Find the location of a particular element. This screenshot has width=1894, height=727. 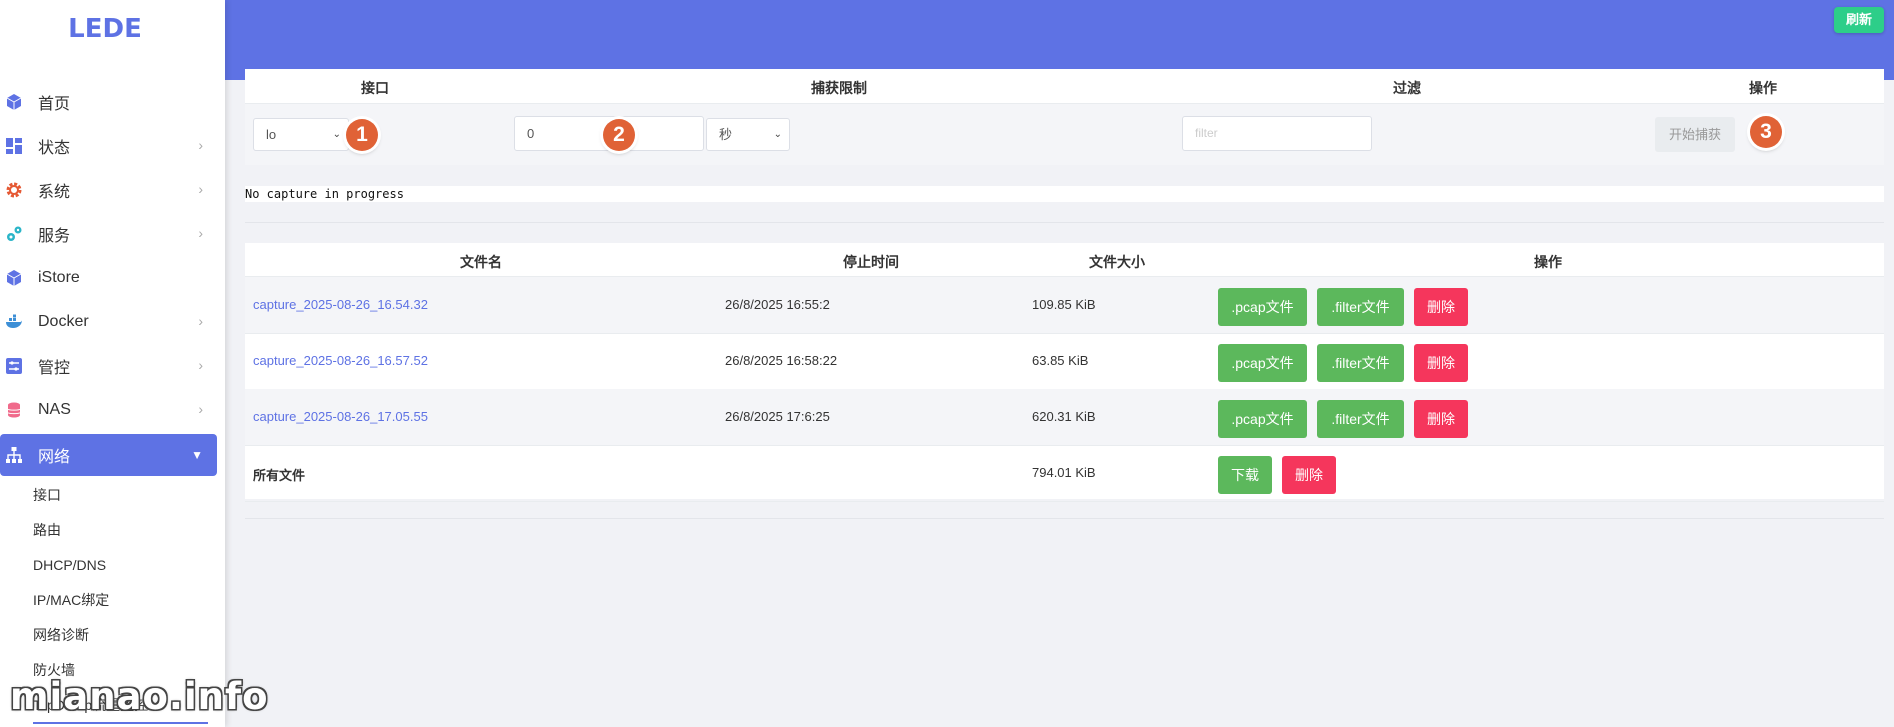

stop-time: 26/8/2025 16:55:2 is located at coordinates (777, 304).